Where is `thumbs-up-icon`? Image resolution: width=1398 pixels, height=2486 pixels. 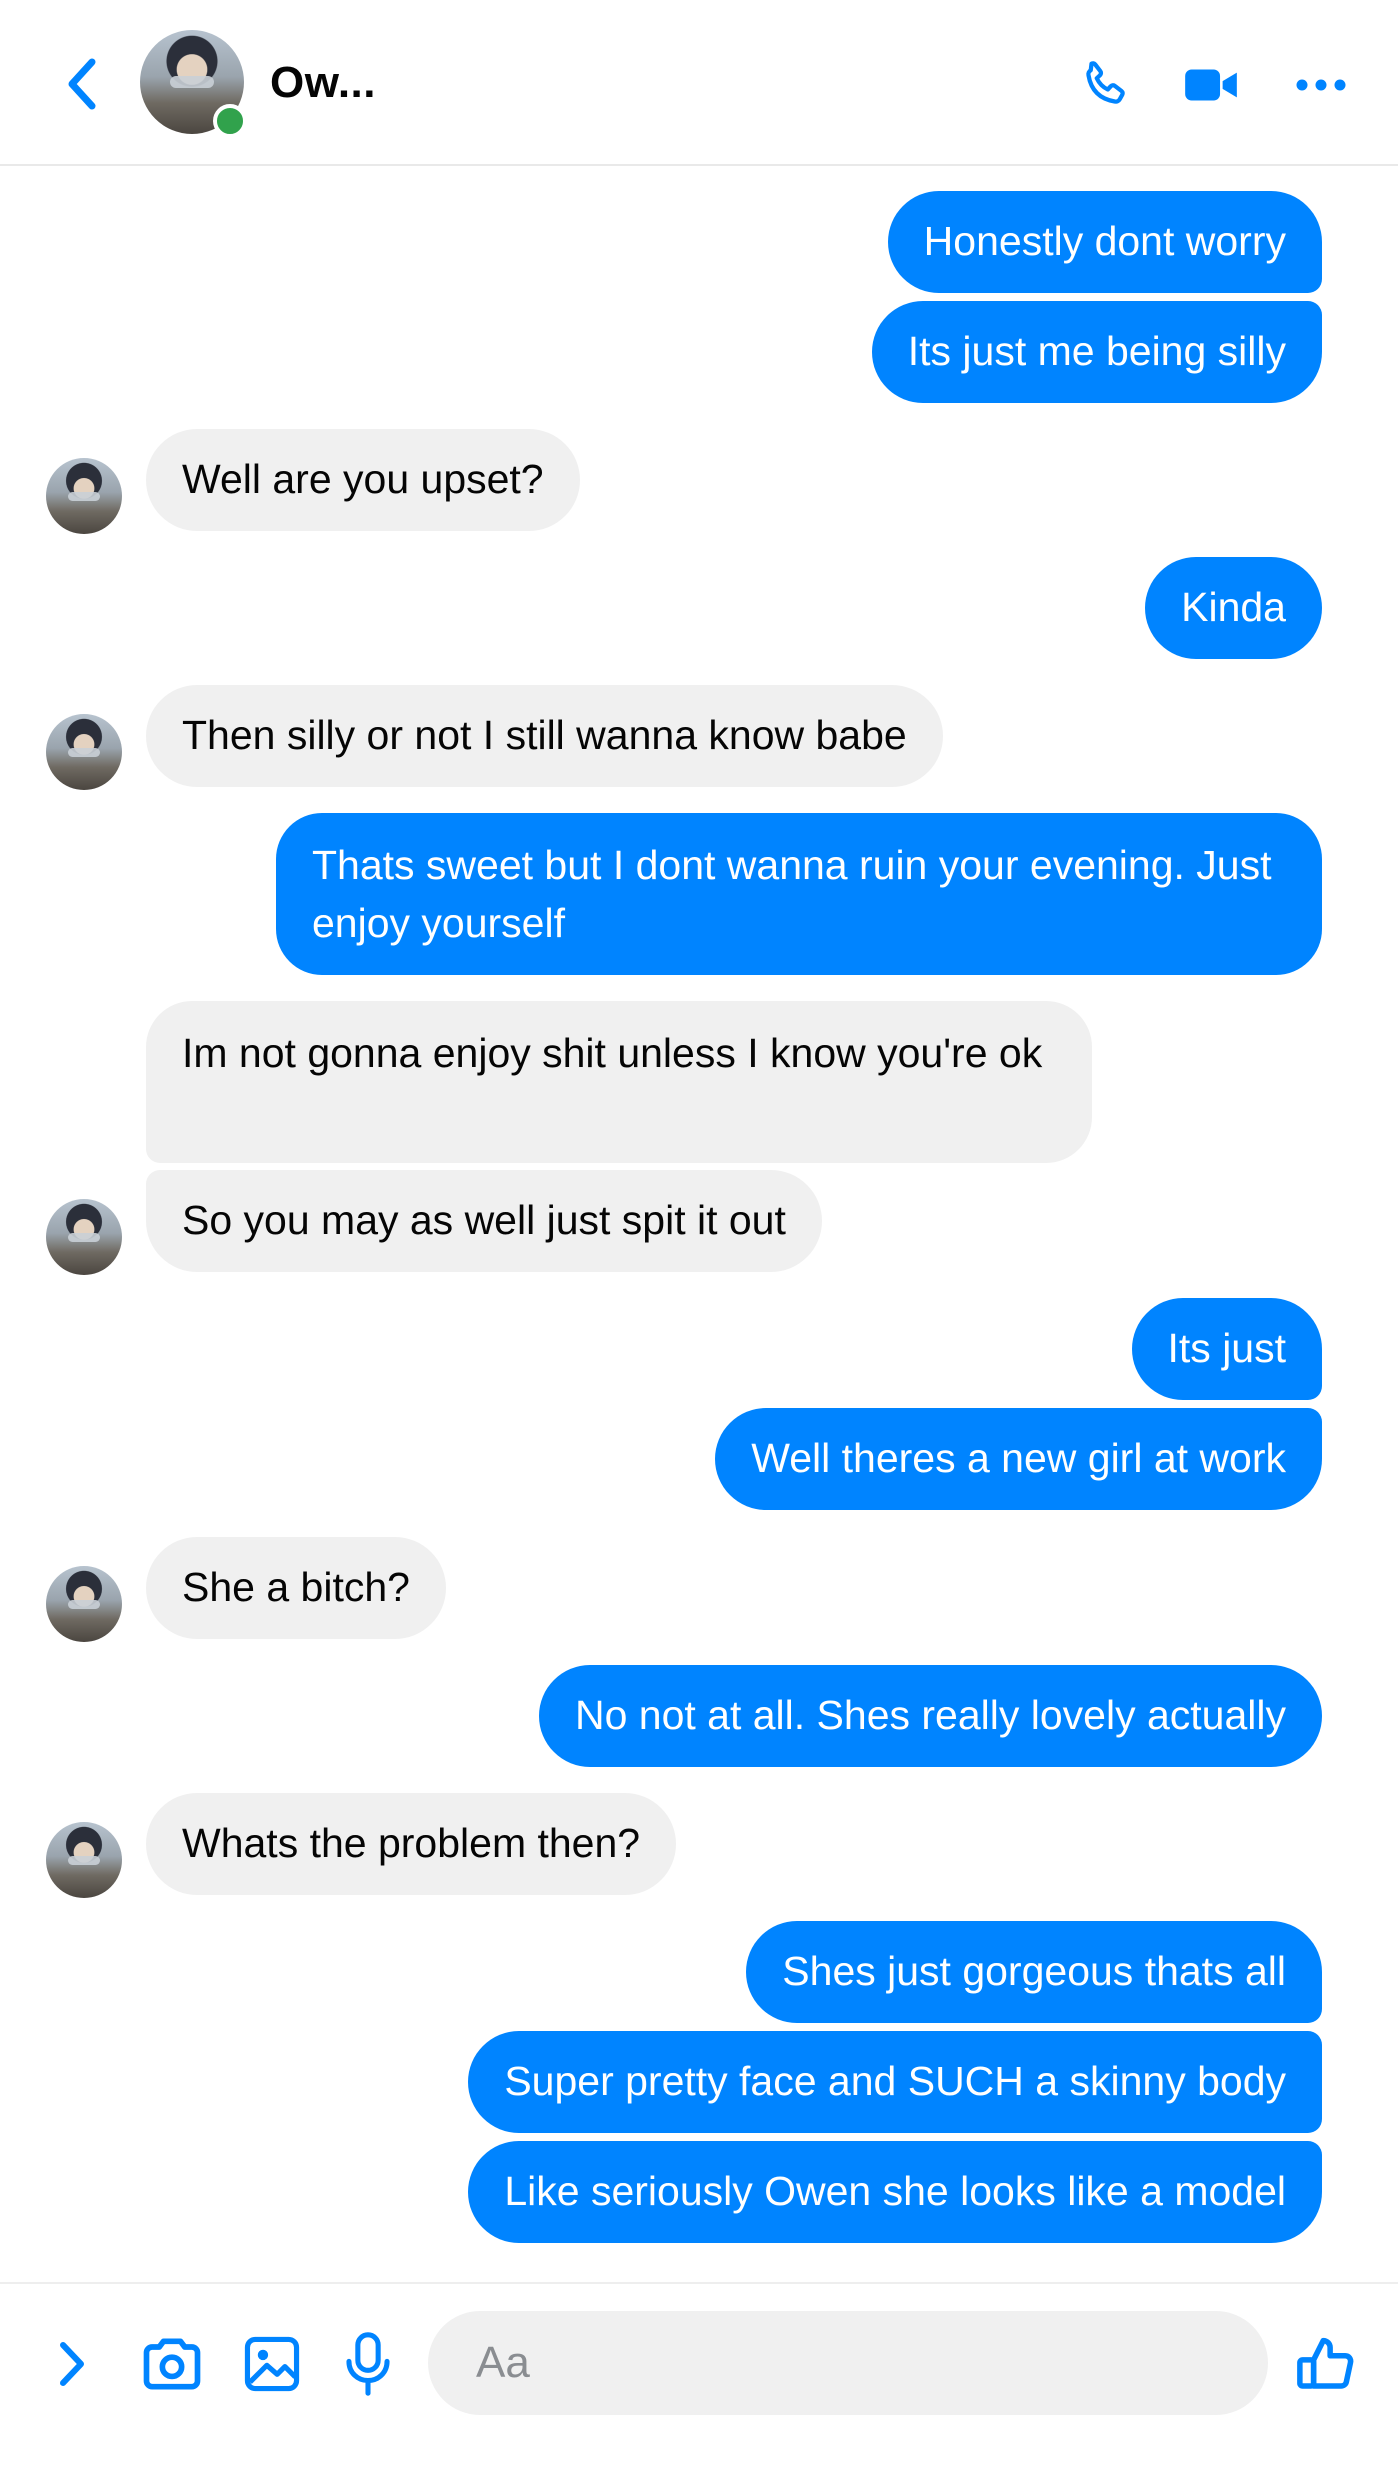
thumbs-up-icon is located at coordinates (1325, 2363).